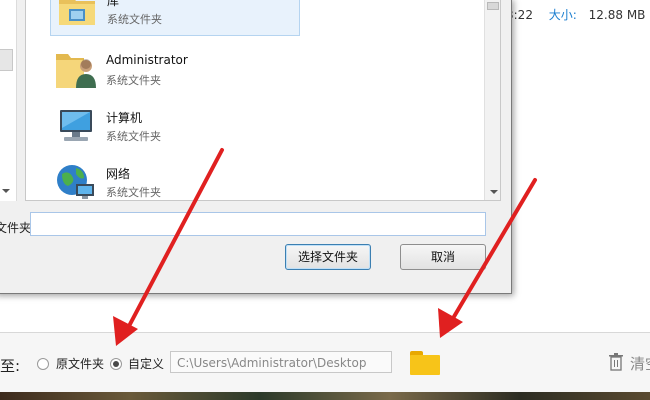  I want to click on clear-button: 清空, so click(640, 363).